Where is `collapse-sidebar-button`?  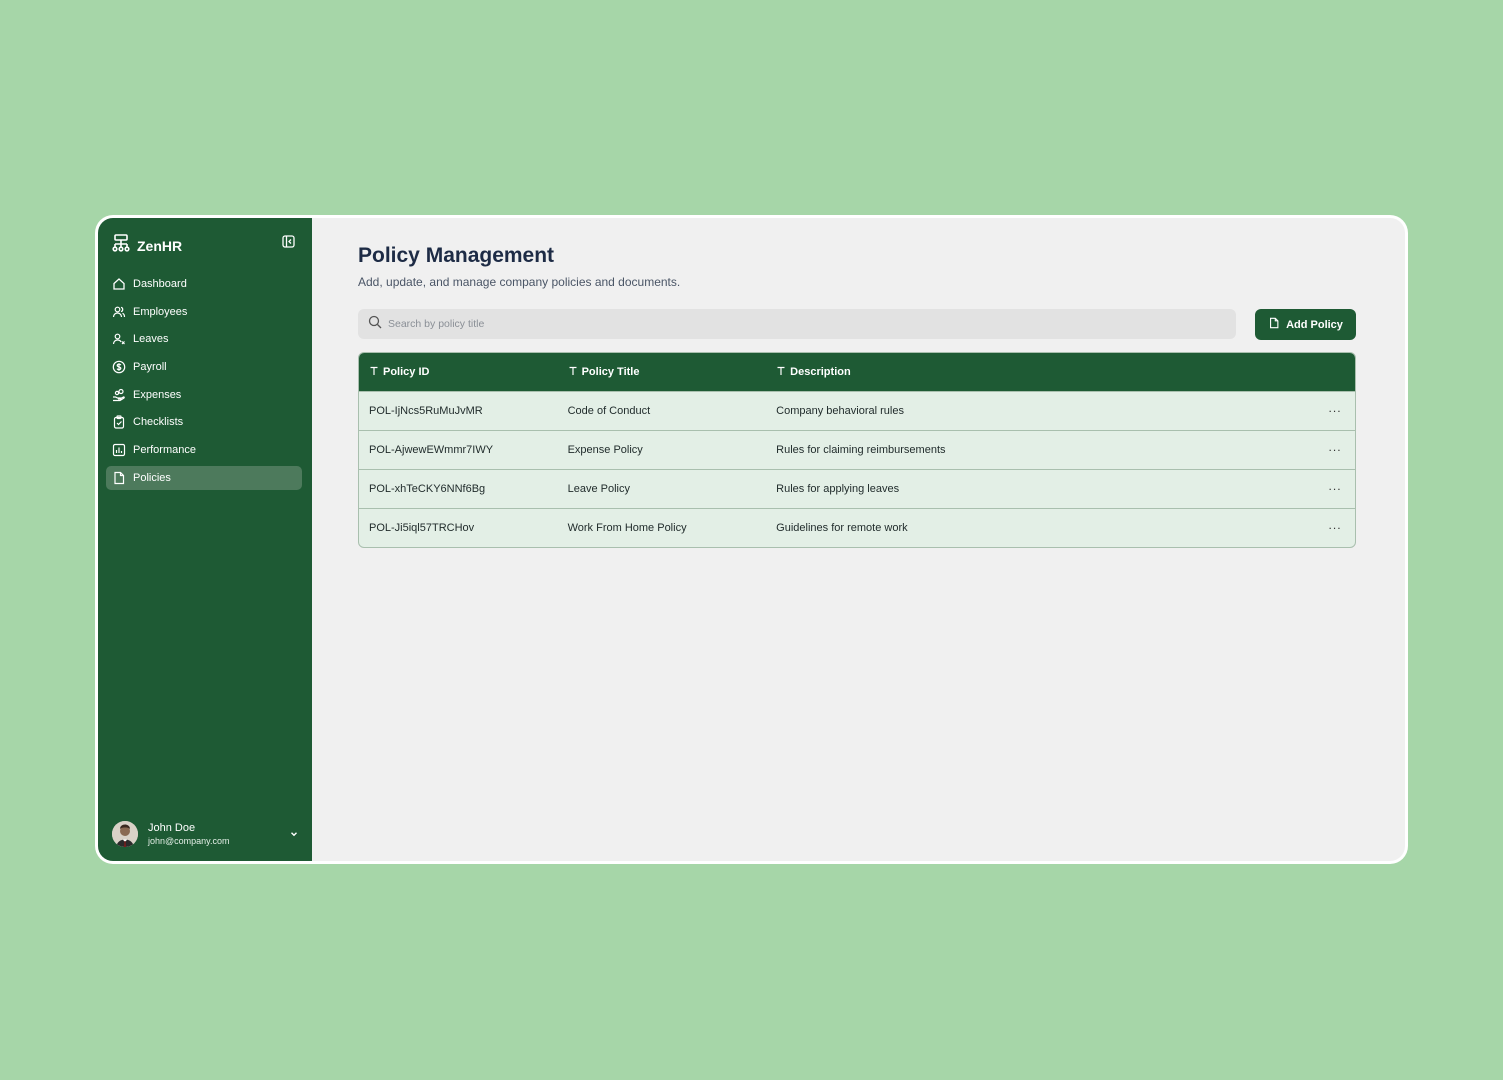
collapse-sidebar-button is located at coordinates (288, 244).